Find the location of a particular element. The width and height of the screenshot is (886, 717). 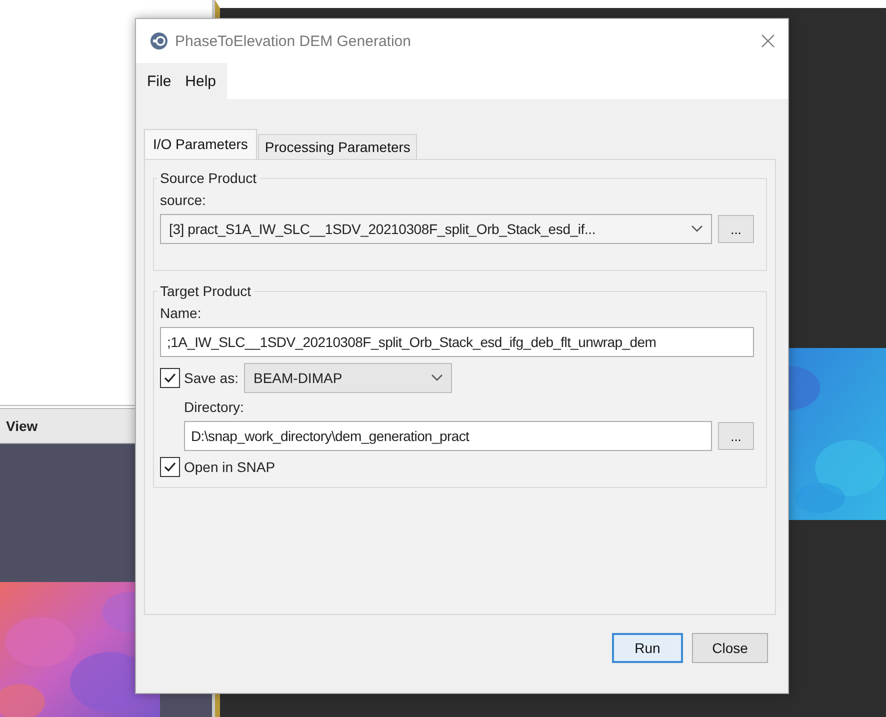

directory-field: D:\snap_work_directory\dem_generation_pract is located at coordinates (448, 436).